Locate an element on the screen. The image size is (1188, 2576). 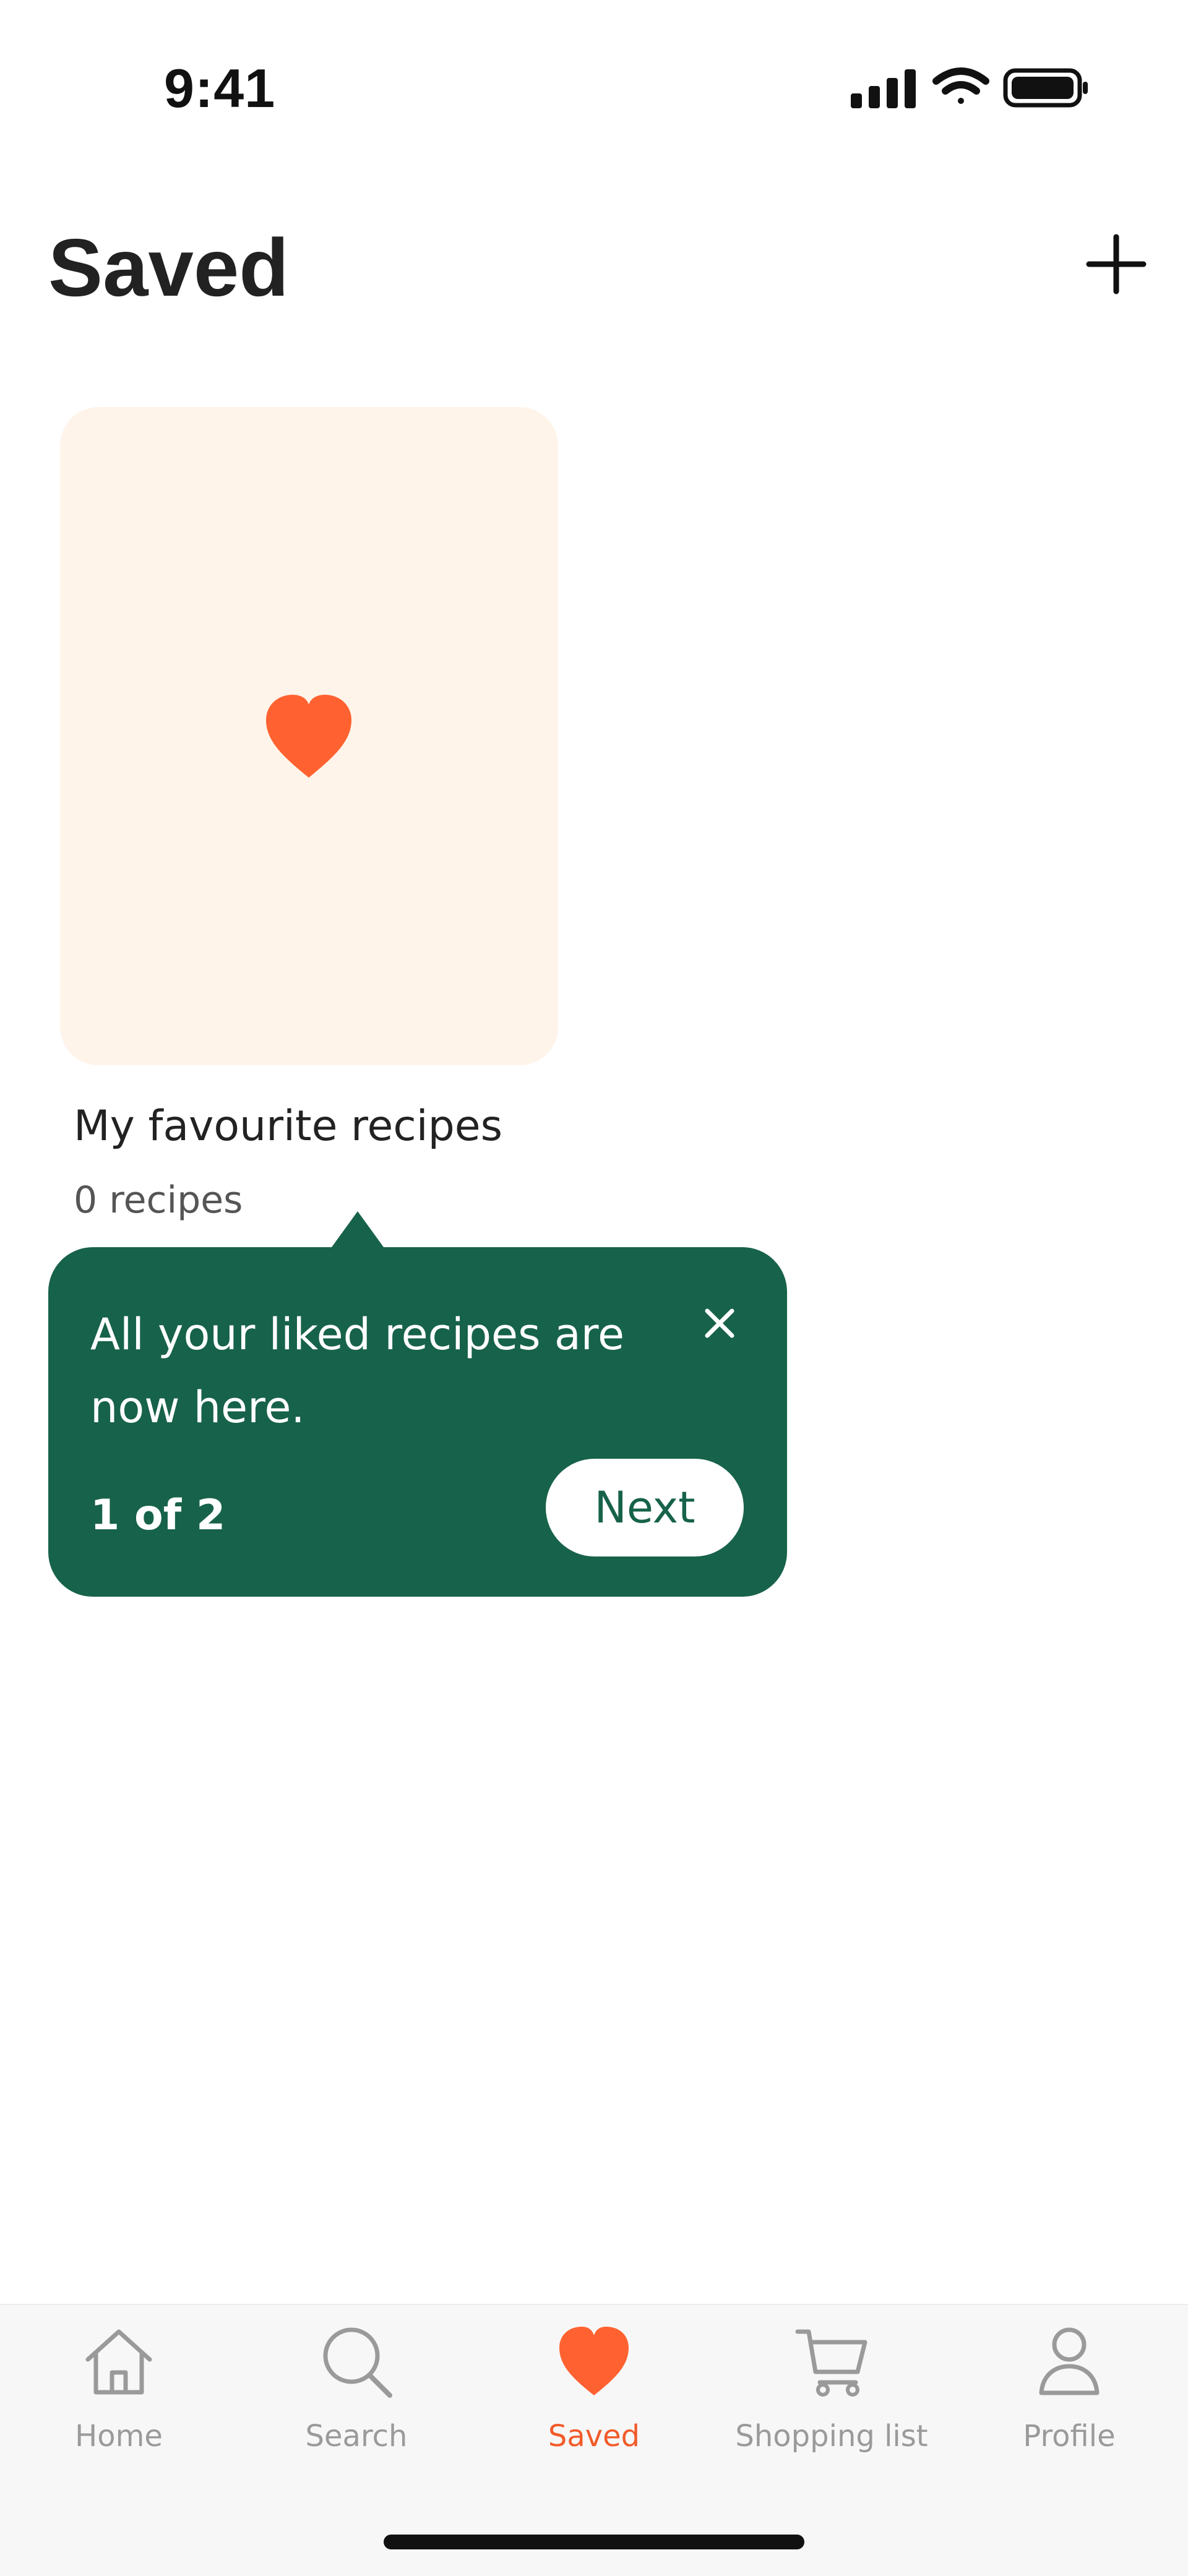
wifi-icon is located at coordinates (960, 85).